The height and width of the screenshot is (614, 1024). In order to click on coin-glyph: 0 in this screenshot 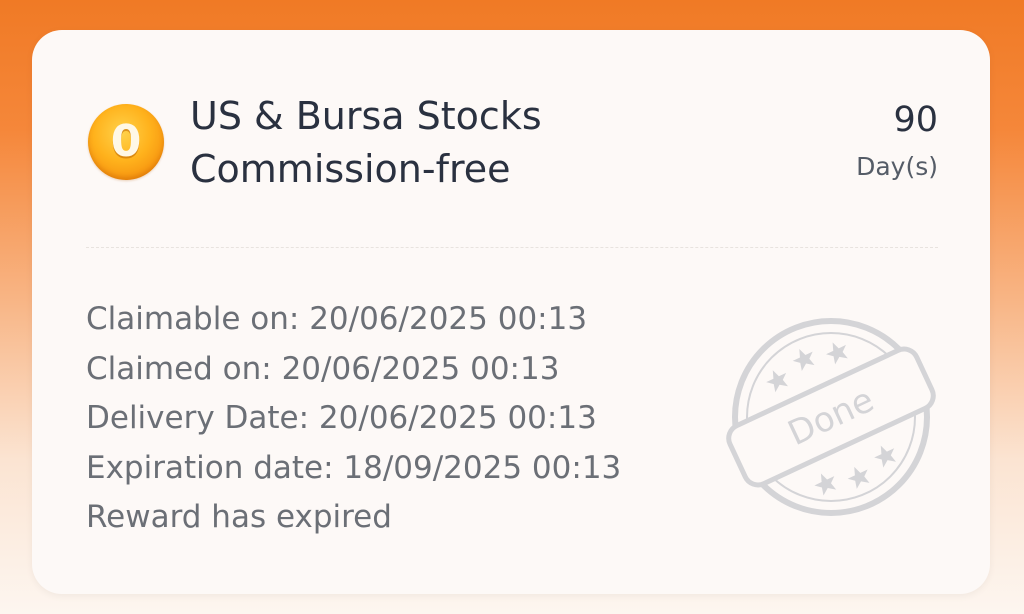, I will do `click(126, 141)`.